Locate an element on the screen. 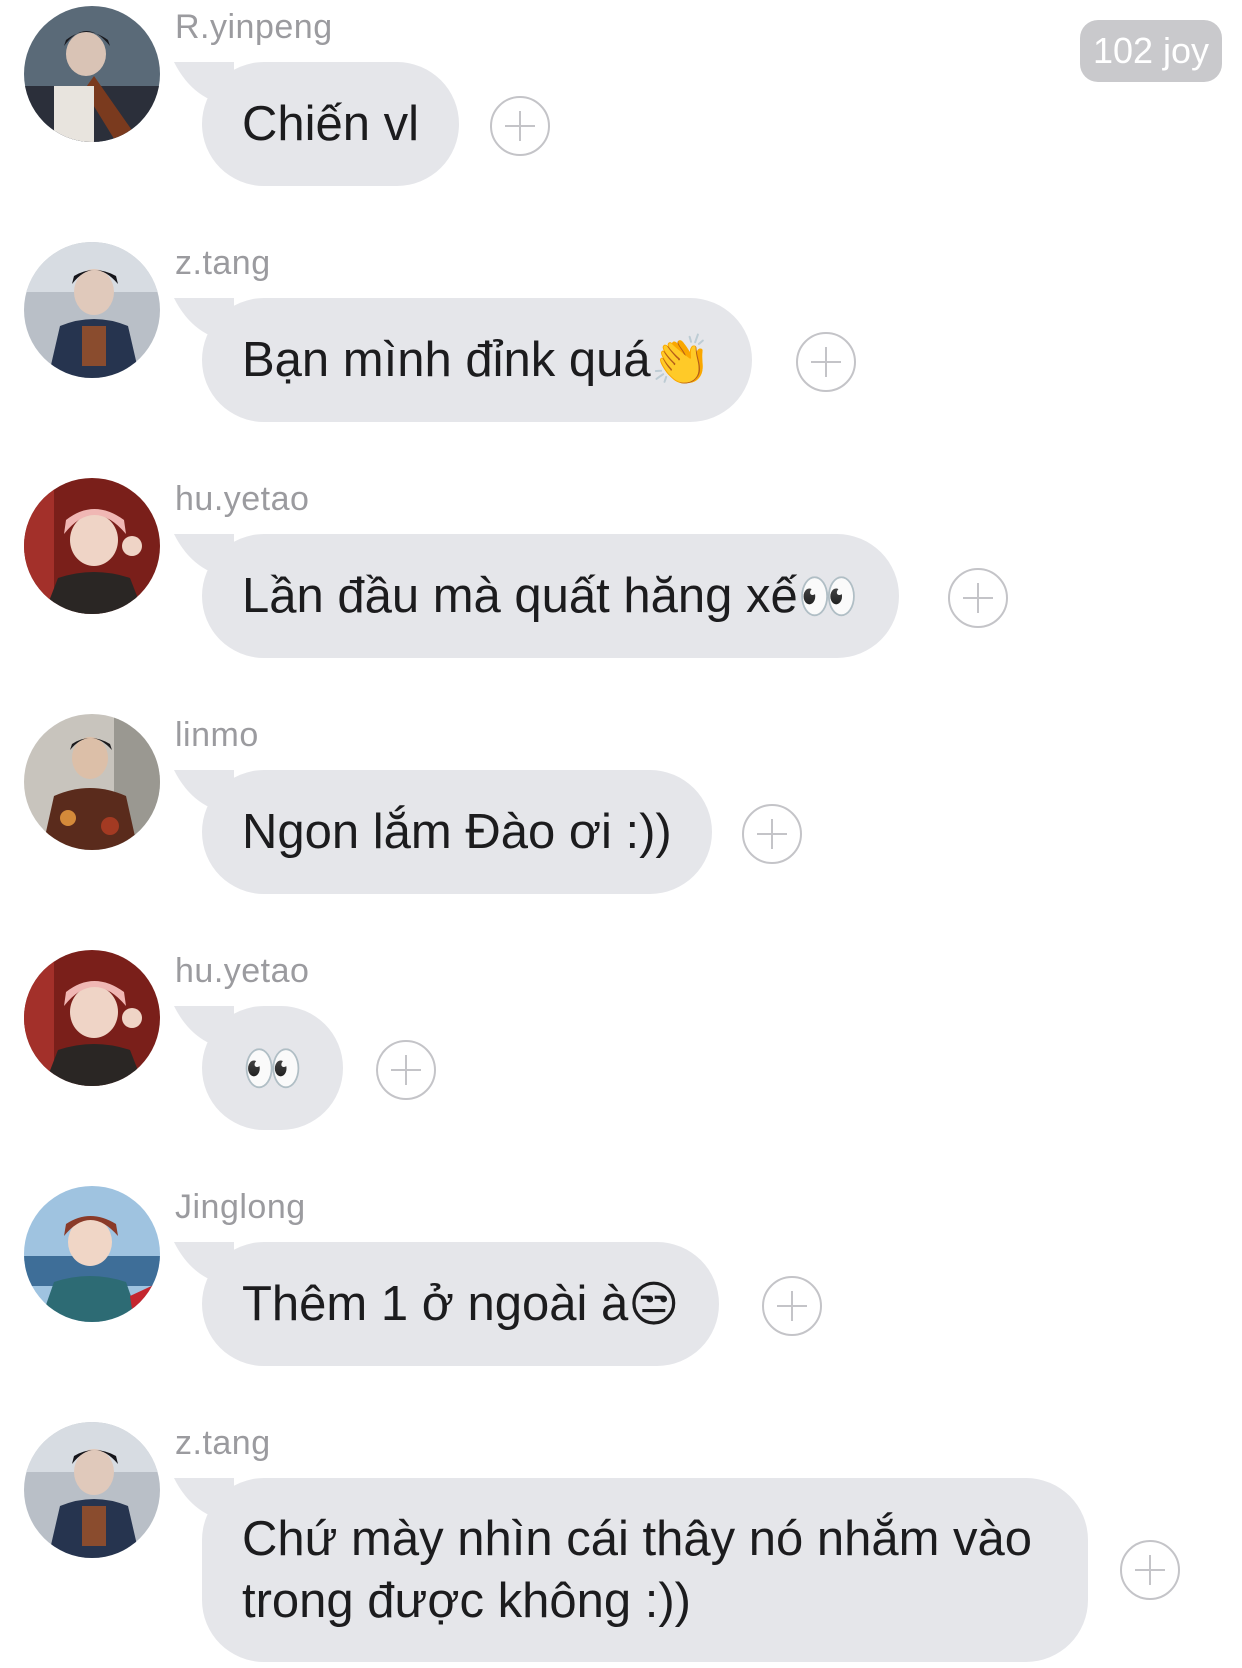 This screenshot has width=1242, height=1668. message-text: Ngon lắm Đào ơi :)) is located at coordinates (457, 832).